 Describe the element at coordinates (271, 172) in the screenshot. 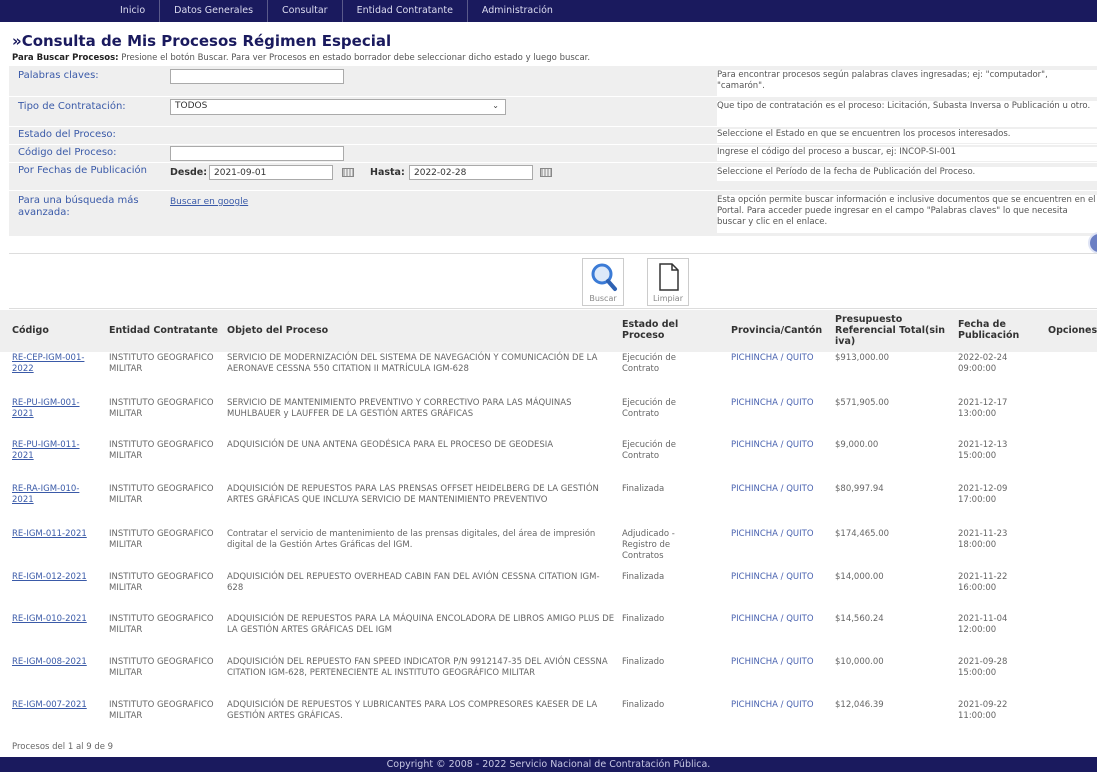

I see `date-from-input` at that location.